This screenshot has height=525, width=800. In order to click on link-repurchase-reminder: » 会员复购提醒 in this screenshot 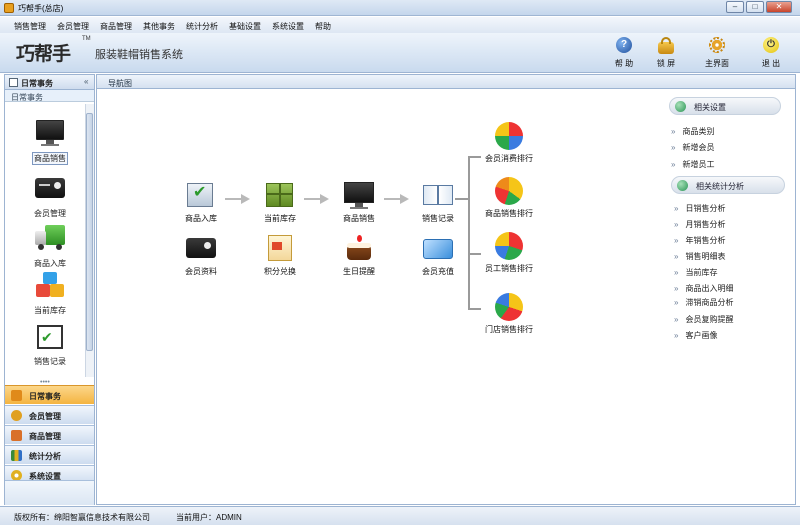, I will do `click(703, 319)`.